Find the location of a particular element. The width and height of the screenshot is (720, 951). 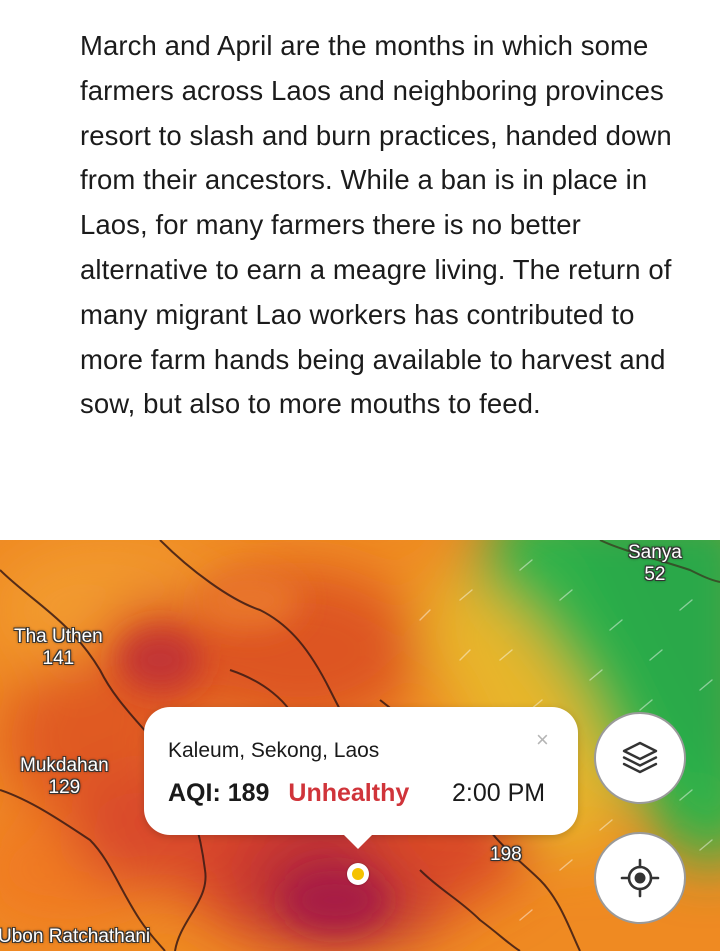

city-aqi: 52 is located at coordinates (655, 574).